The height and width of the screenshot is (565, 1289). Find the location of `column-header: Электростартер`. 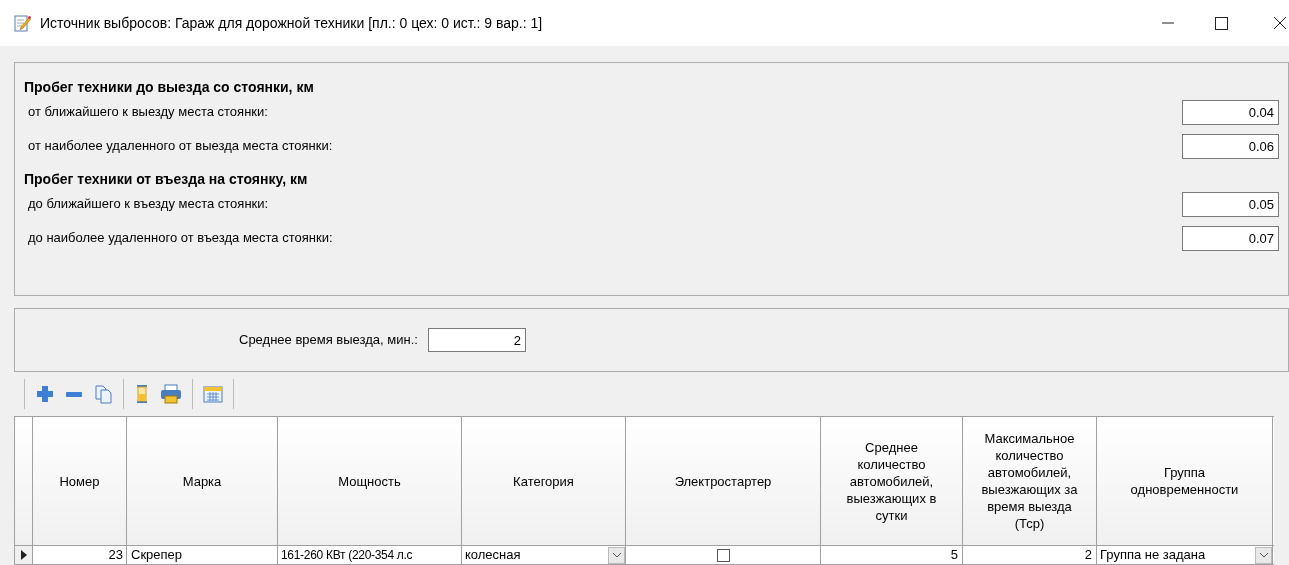

column-header: Электростартер is located at coordinates (723, 481).